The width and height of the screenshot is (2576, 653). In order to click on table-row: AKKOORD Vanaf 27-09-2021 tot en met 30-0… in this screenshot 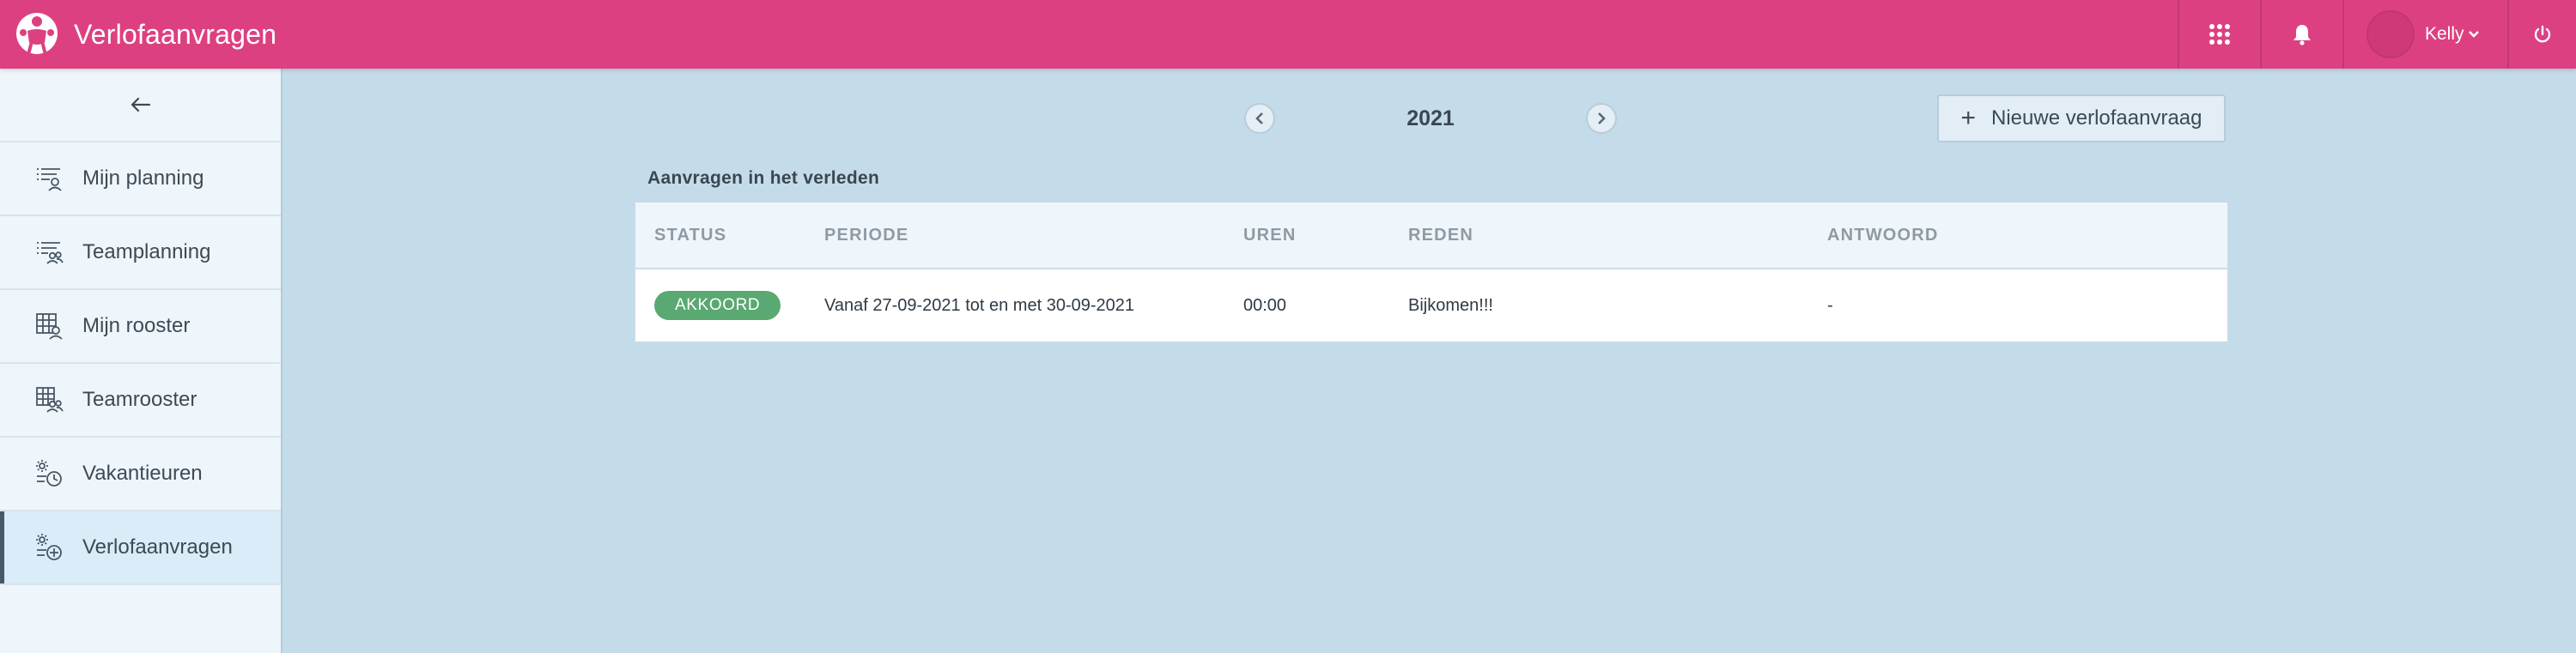, I will do `click(1431, 305)`.